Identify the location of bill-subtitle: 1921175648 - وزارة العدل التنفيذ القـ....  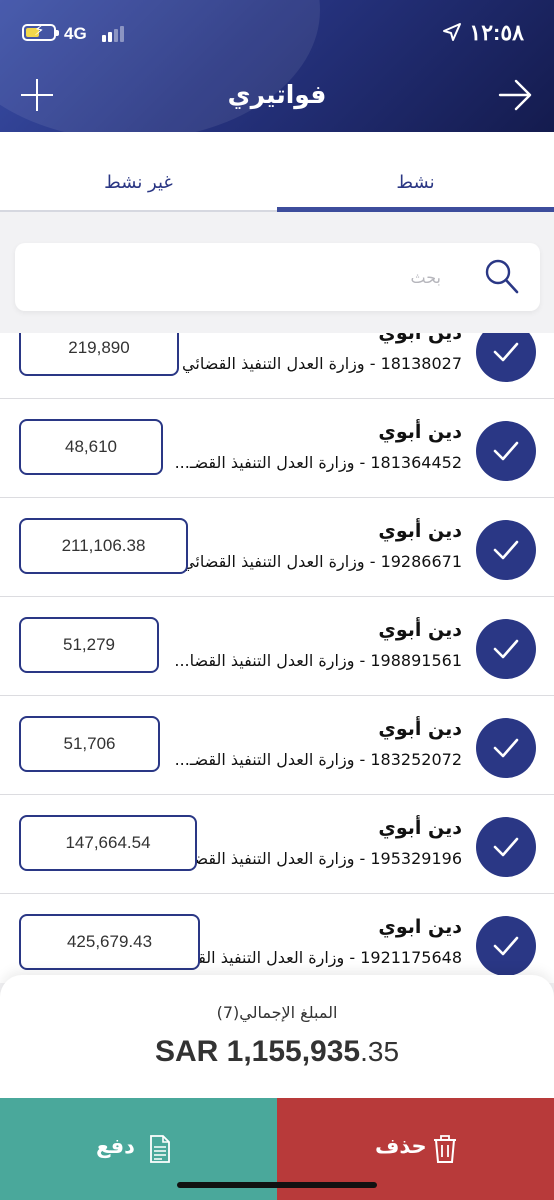
(320, 957).